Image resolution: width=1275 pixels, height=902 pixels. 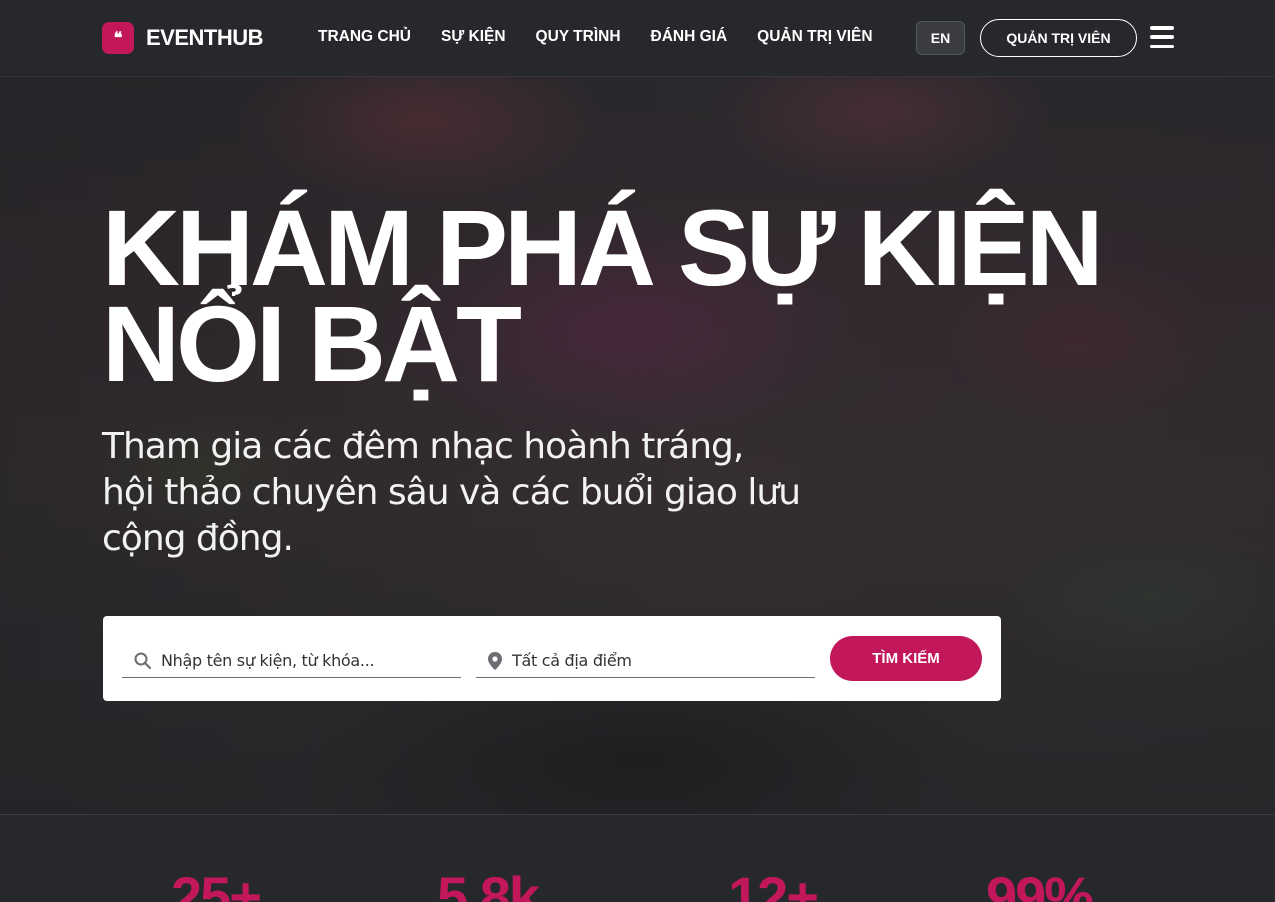 What do you see at coordinates (118, 38) in the screenshot?
I see `quote-icon: ❝` at bounding box center [118, 38].